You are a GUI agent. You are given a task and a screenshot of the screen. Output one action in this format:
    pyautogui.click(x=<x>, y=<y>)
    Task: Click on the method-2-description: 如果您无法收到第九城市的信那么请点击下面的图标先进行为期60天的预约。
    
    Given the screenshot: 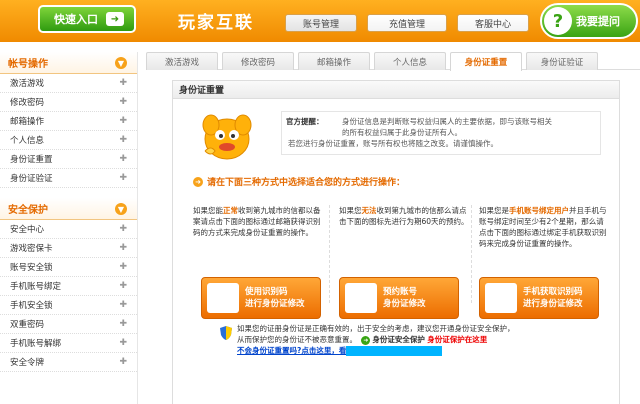 What is the action you would take?
    pyautogui.click(x=404, y=216)
    